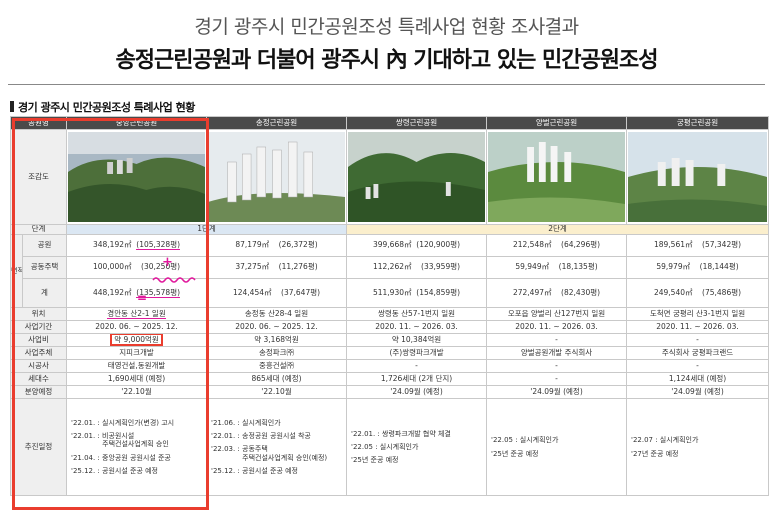 This screenshot has width=773, height=518. I want to click on table-cell: 124,454㎡ (37,647평), so click(277, 293).